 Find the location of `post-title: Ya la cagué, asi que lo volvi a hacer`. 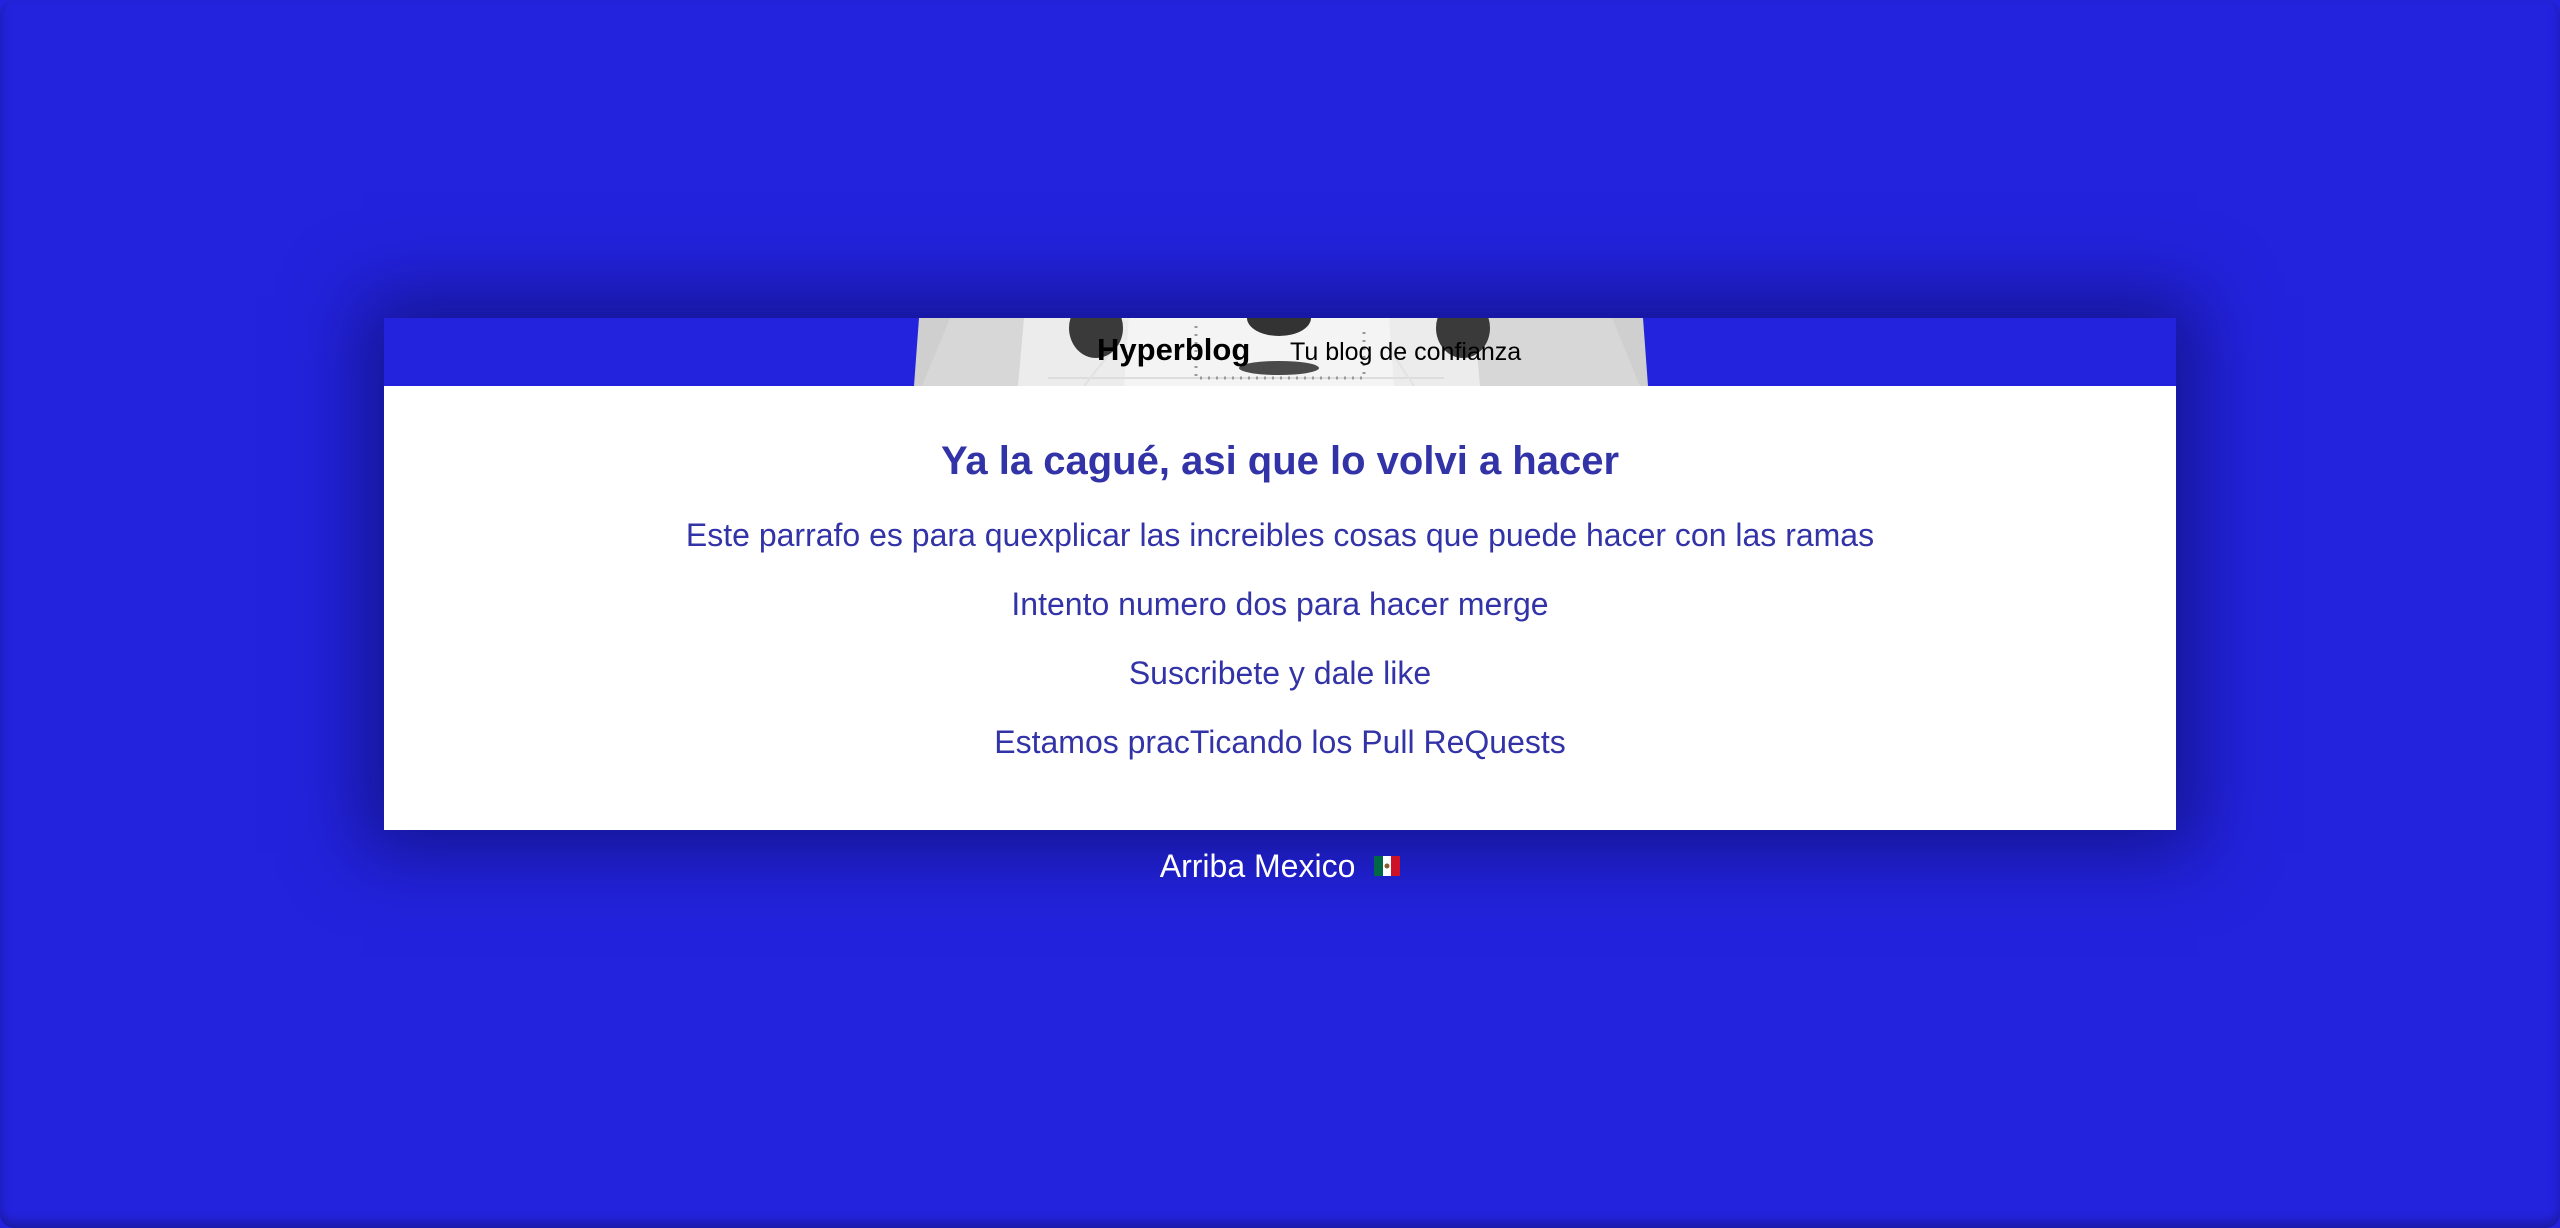

post-title: Ya la cagué, asi que lo volvi a hacer is located at coordinates (1280, 461).